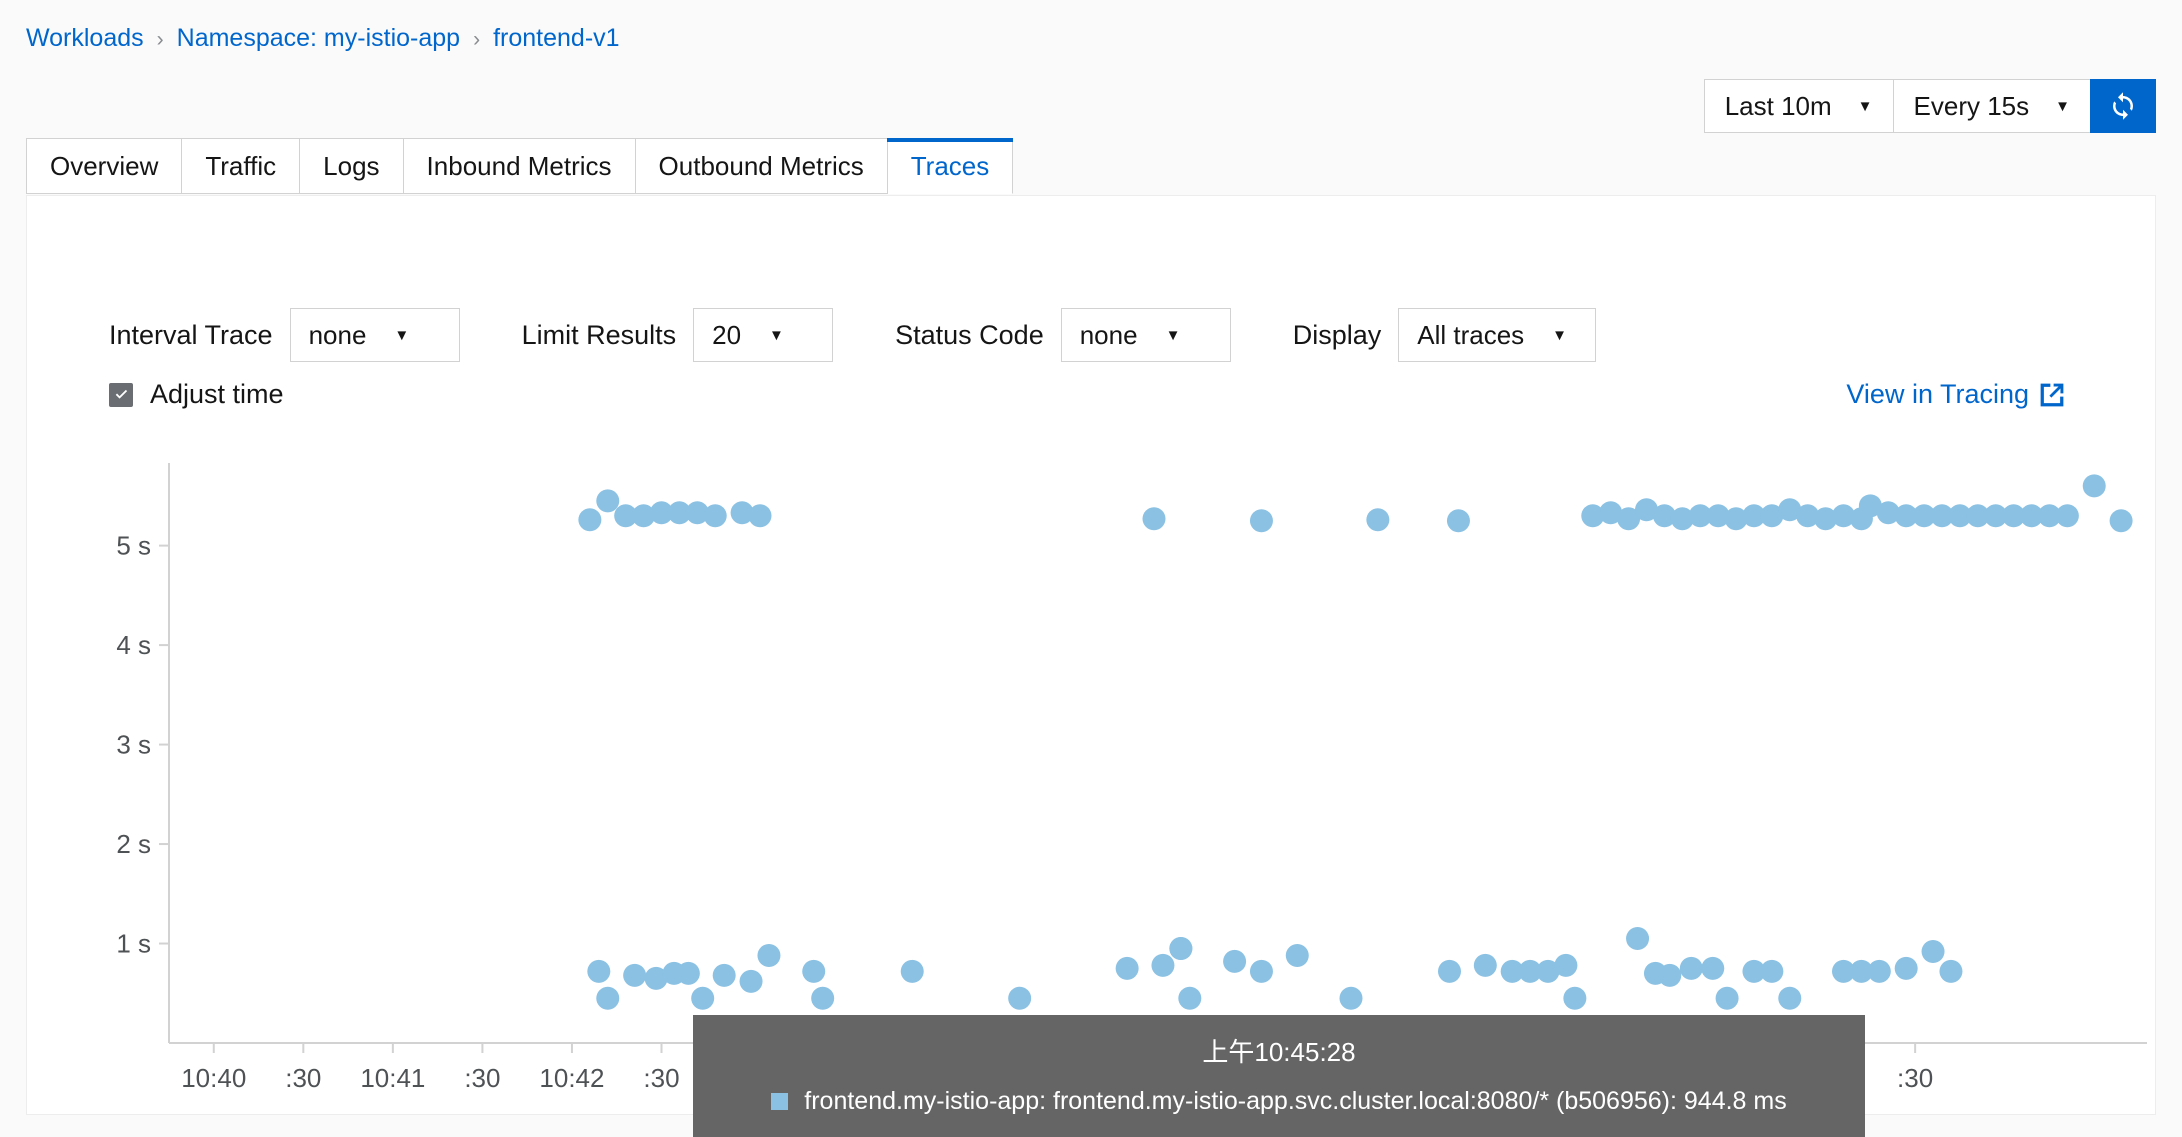  I want to click on svg-text: 5 s, so click(133, 546).